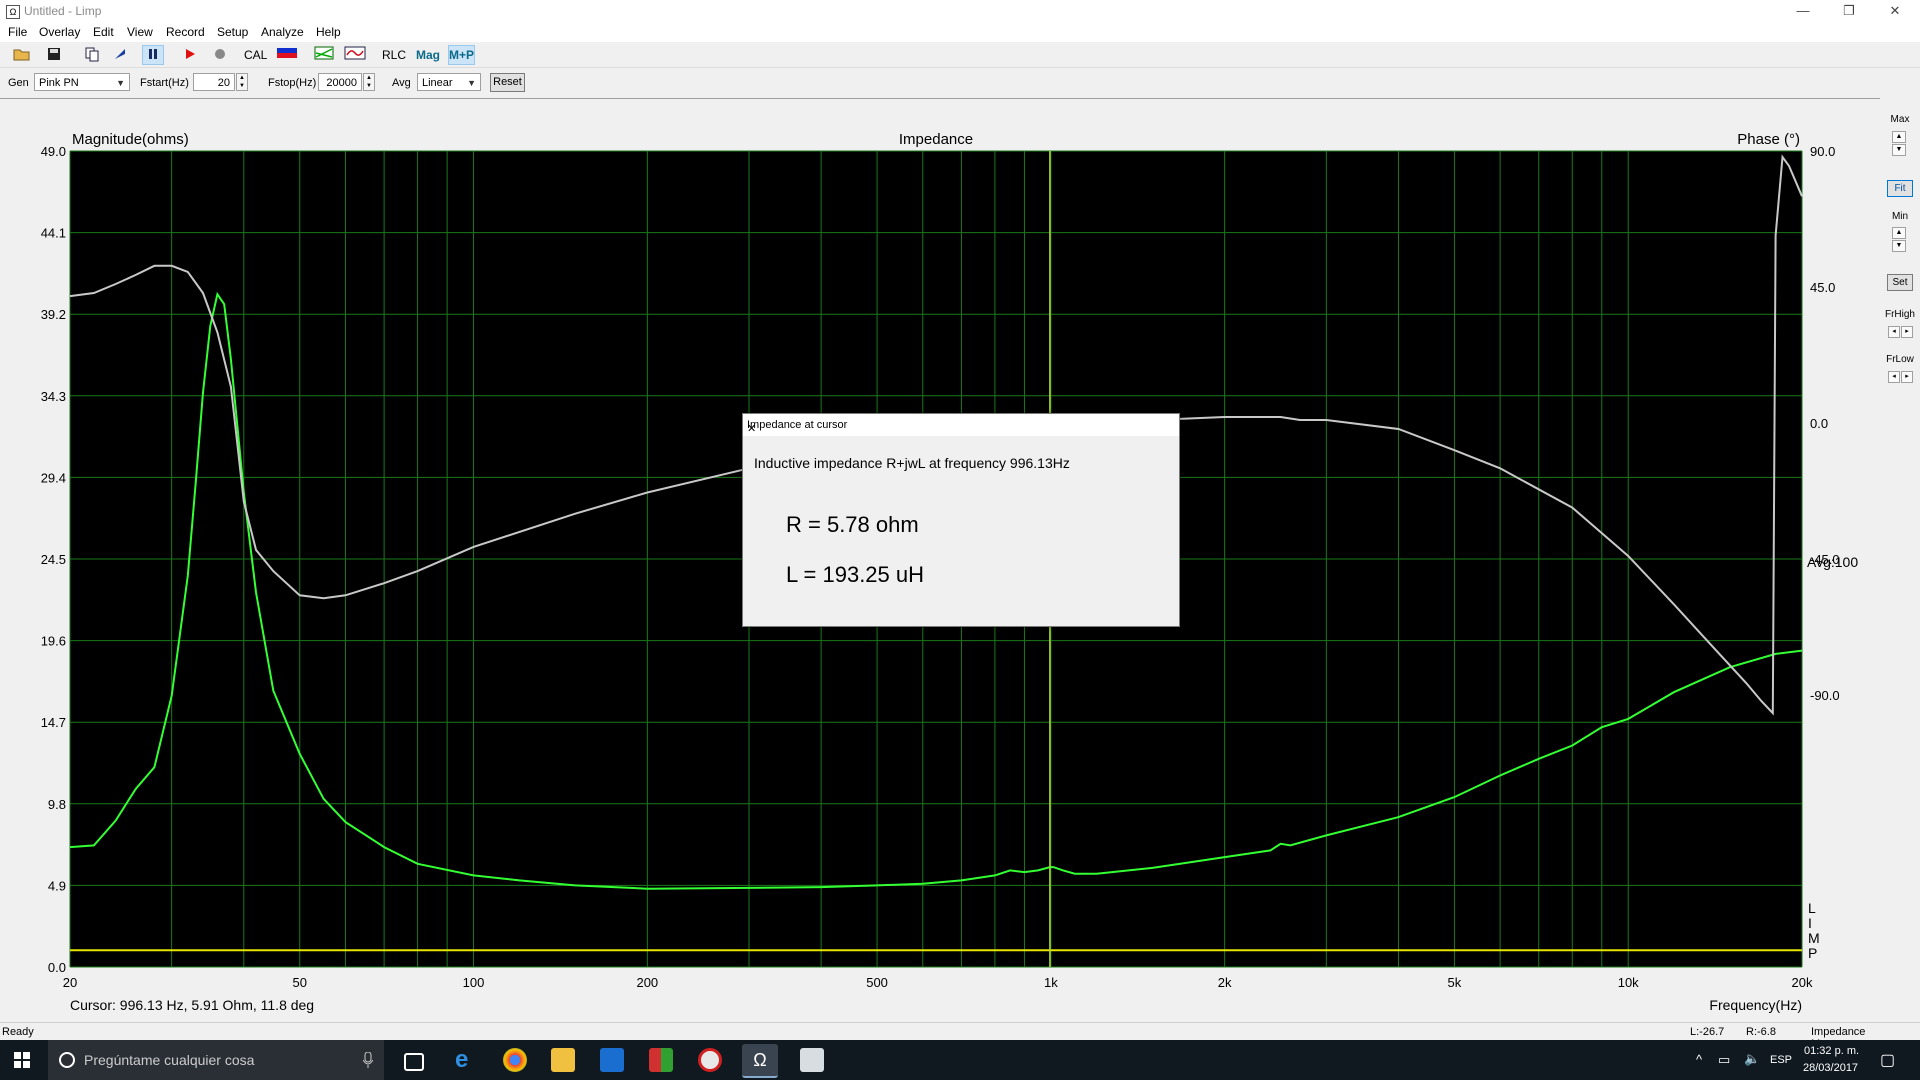 The image size is (1920, 1080). I want to click on graph-icon, so click(324, 55).